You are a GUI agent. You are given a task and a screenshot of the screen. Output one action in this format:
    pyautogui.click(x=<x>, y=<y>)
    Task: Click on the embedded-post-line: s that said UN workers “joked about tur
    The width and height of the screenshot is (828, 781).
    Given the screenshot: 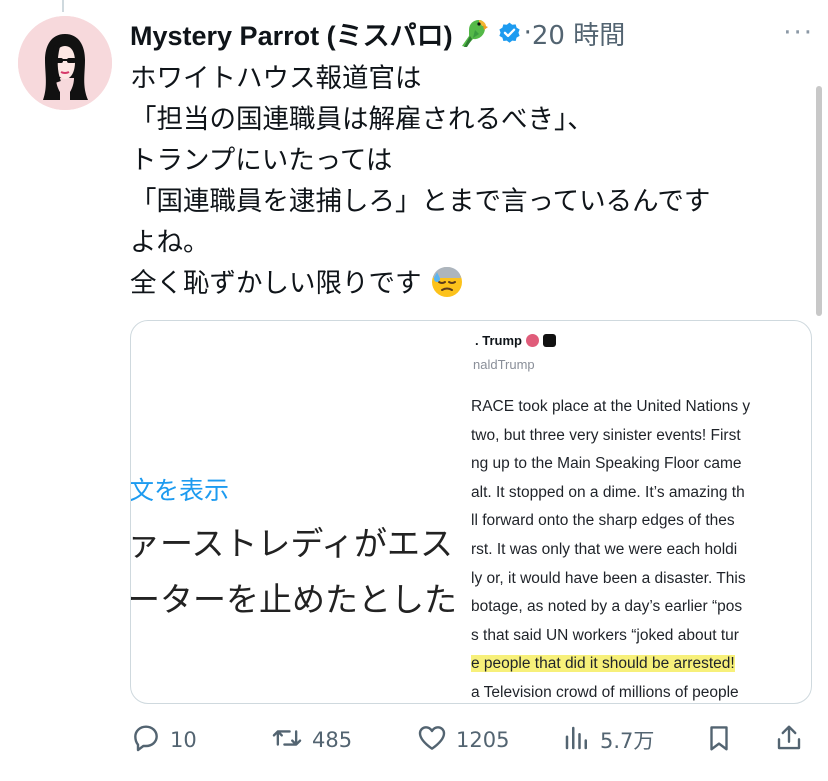 What is the action you would take?
    pyautogui.click(x=605, y=635)
    